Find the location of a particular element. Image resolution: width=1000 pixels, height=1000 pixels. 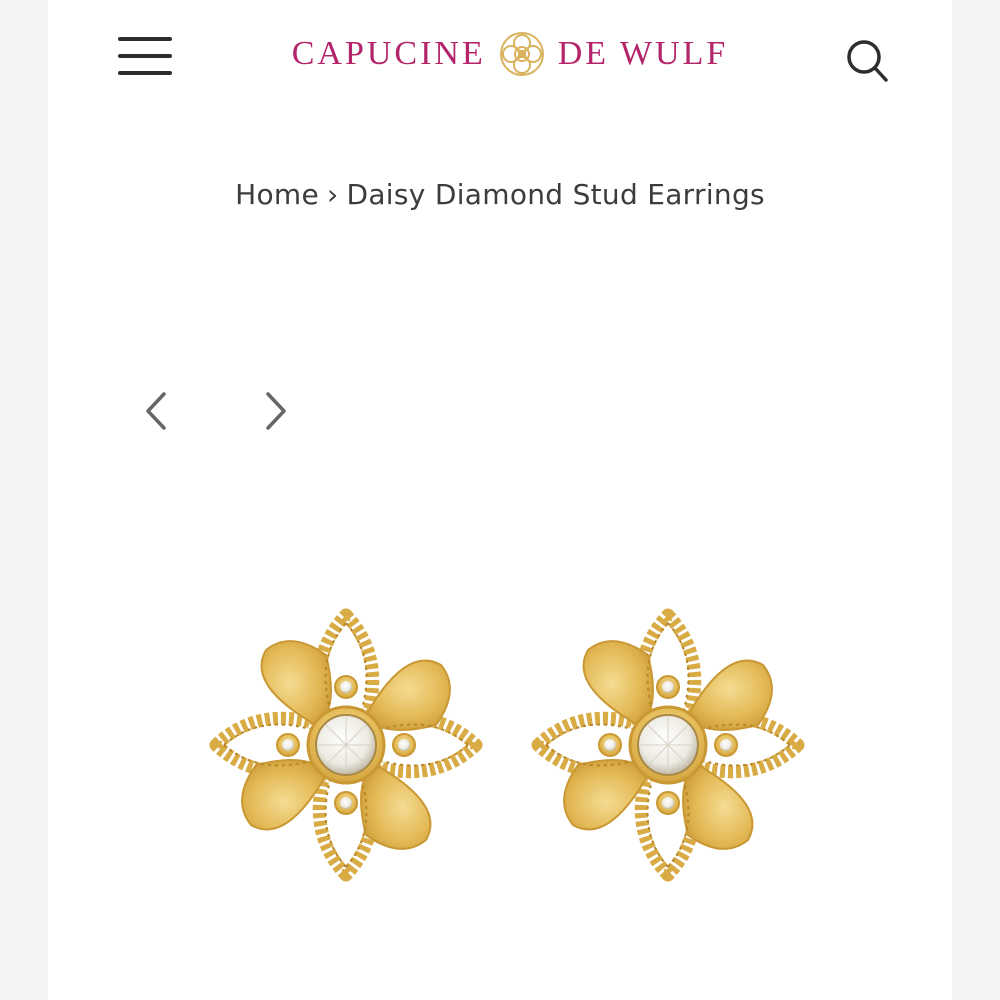

left-earring is located at coordinates (346, 745).